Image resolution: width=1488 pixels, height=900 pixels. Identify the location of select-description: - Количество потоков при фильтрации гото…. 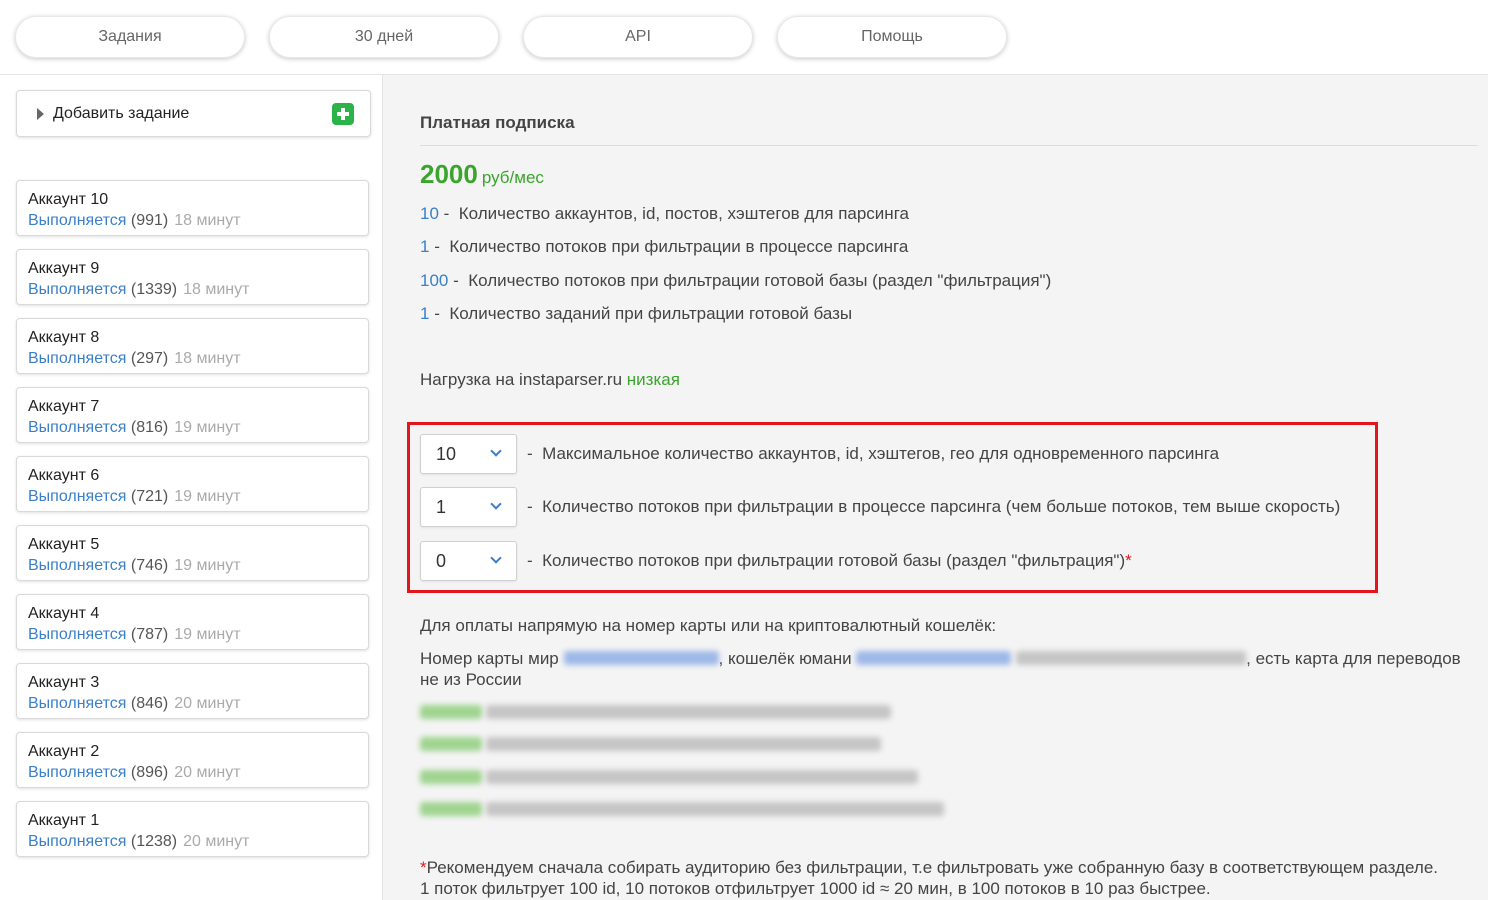
(829, 560).